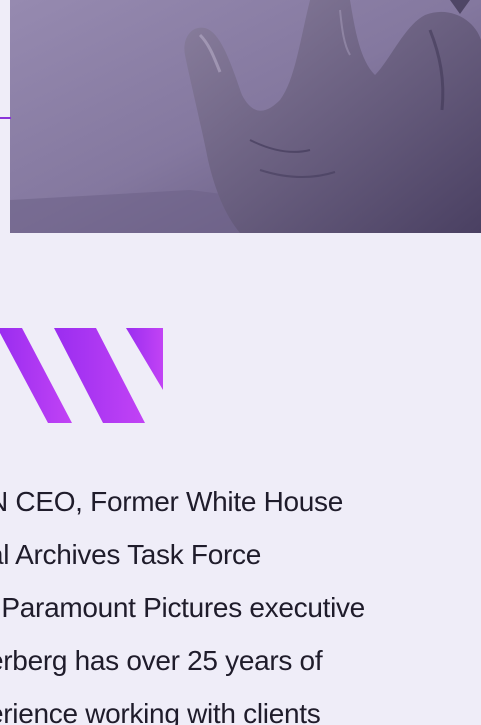 This screenshot has width=481, height=725. I want to click on bio-line: N CEO, Former White House, so click(172, 501).